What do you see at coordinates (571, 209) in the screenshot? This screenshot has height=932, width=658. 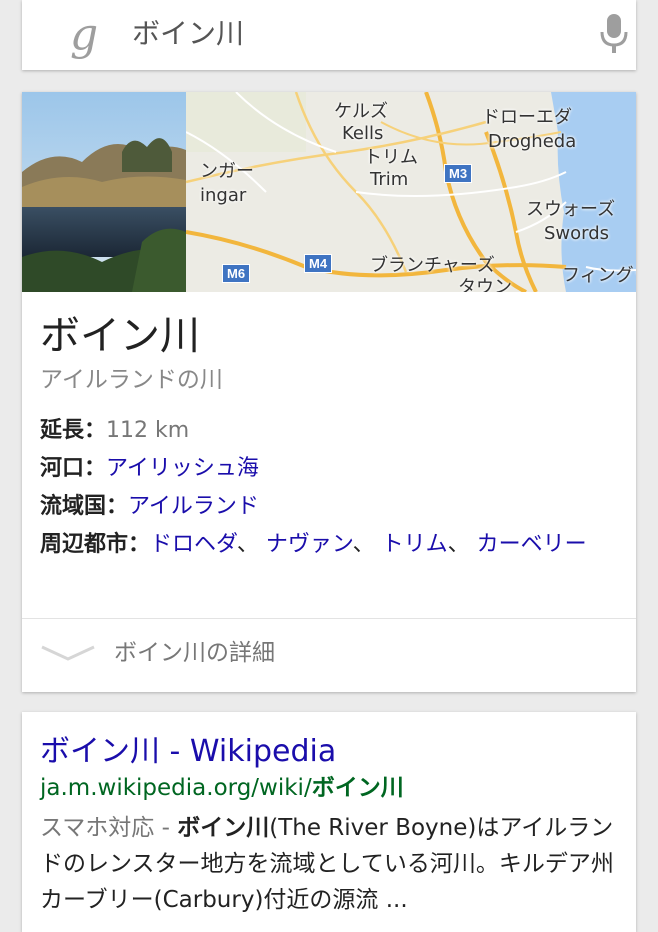 I see `map-label: スウォーズ` at bounding box center [571, 209].